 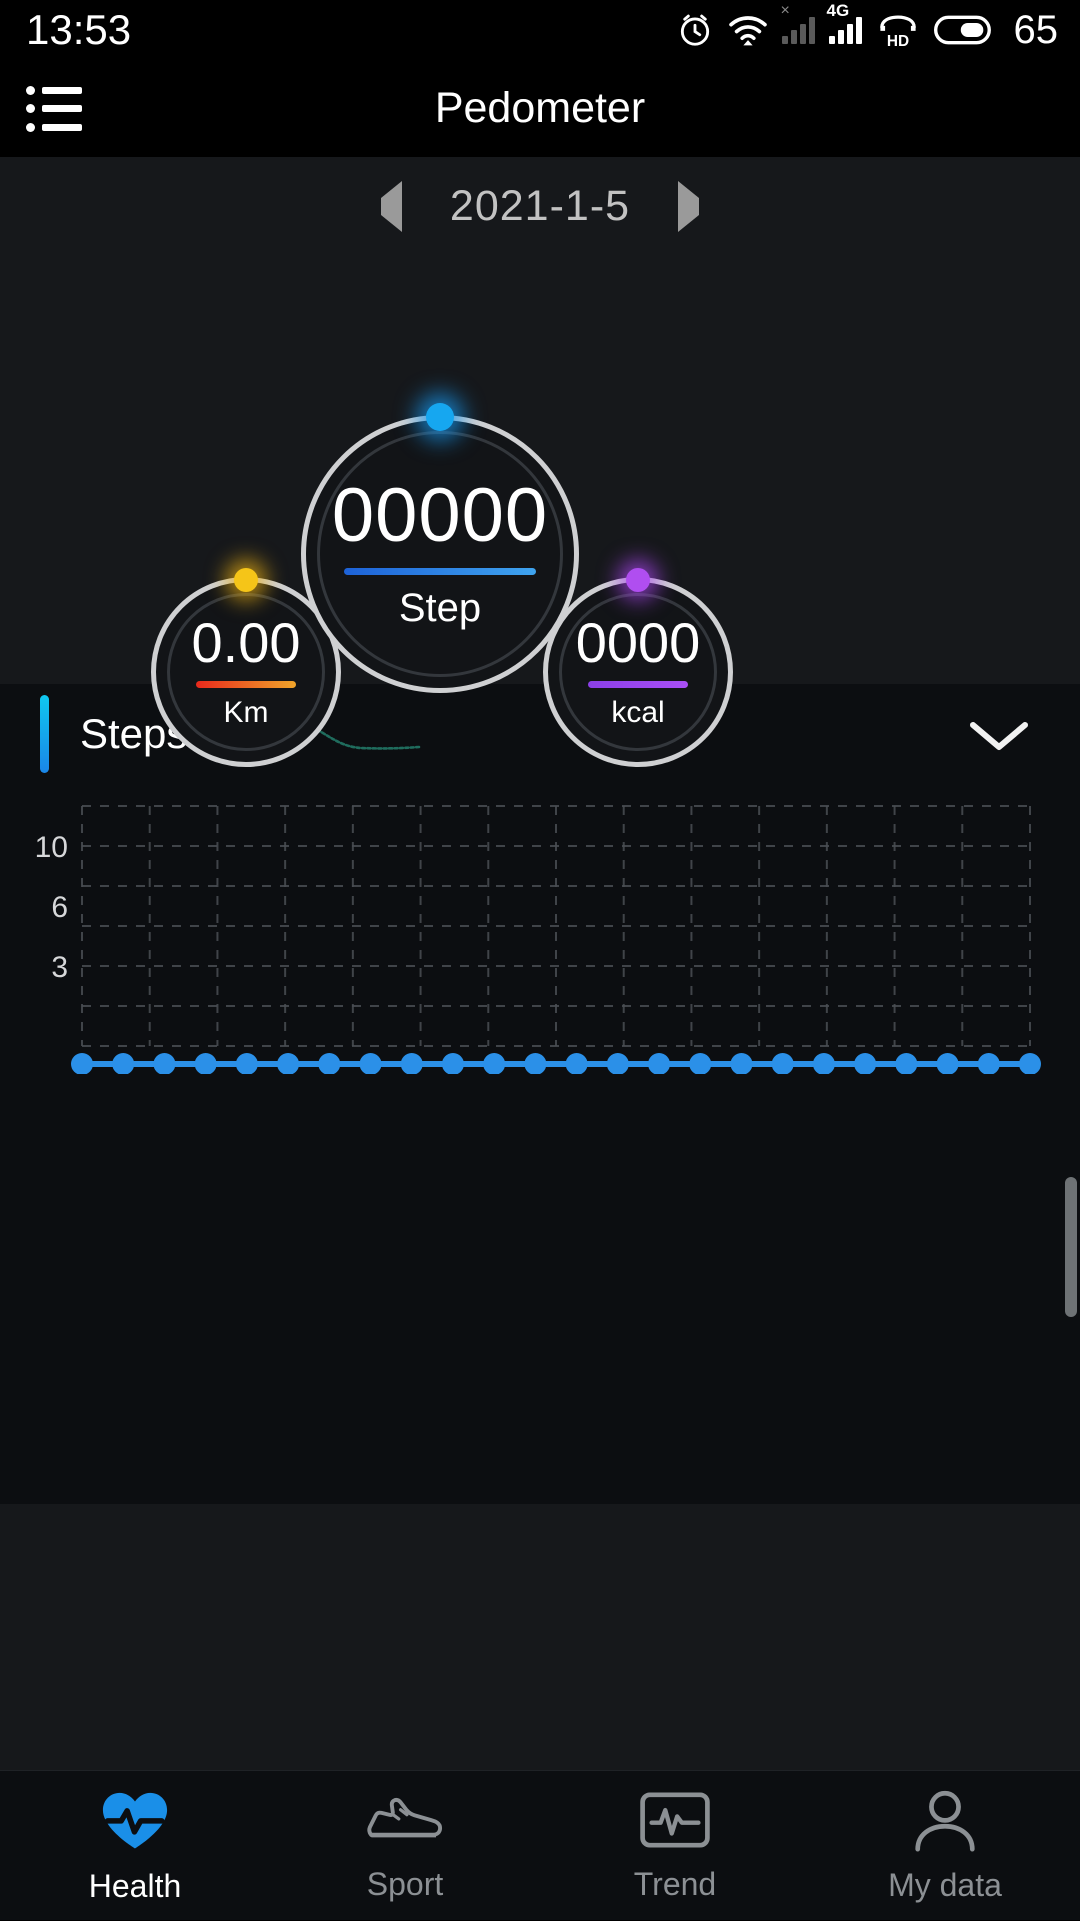 I want to click on date-value: 2021-1-5, so click(x=540, y=206).